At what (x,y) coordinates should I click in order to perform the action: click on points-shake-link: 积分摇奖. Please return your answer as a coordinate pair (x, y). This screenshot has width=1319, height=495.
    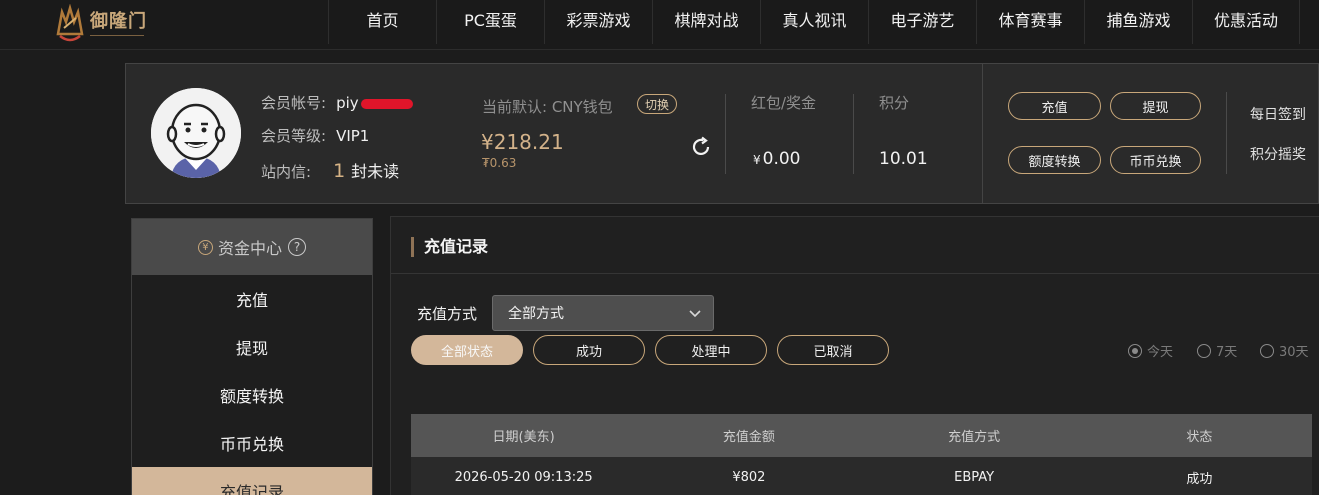
    Looking at the image, I should click on (1278, 154).